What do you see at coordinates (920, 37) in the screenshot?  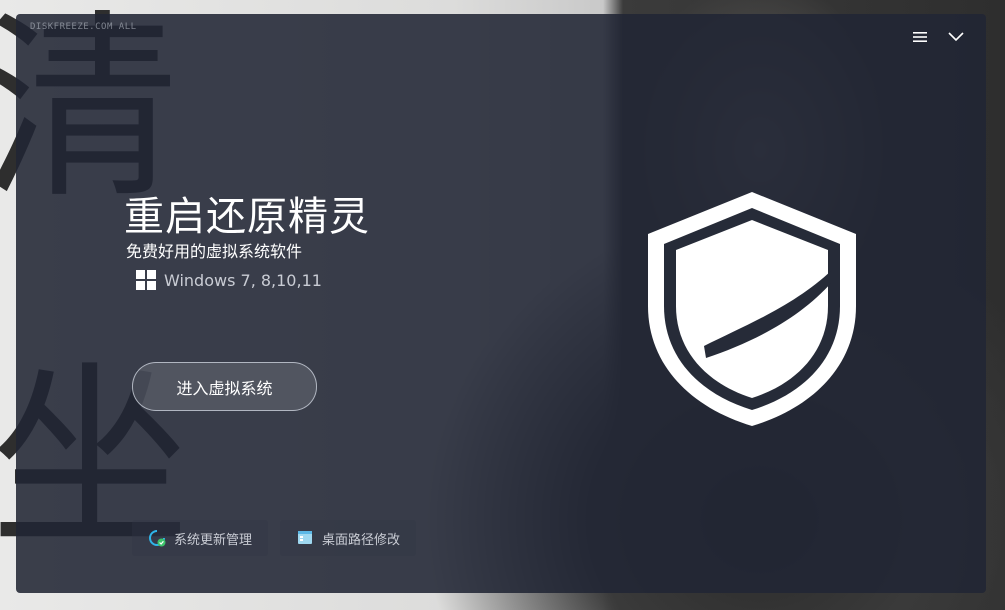 I see `hamburger-menu-icon` at bounding box center [920, 37].